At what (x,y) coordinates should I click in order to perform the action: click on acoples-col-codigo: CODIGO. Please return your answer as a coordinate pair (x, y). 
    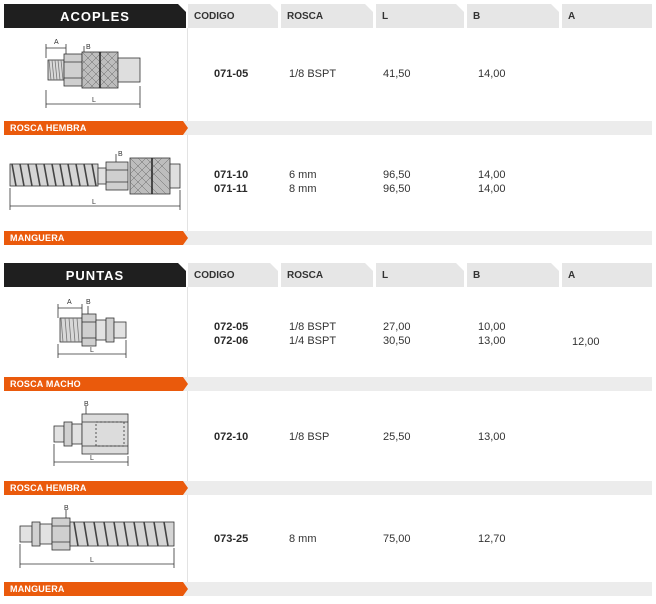
    Looking at the image, I should click on (233, 16).